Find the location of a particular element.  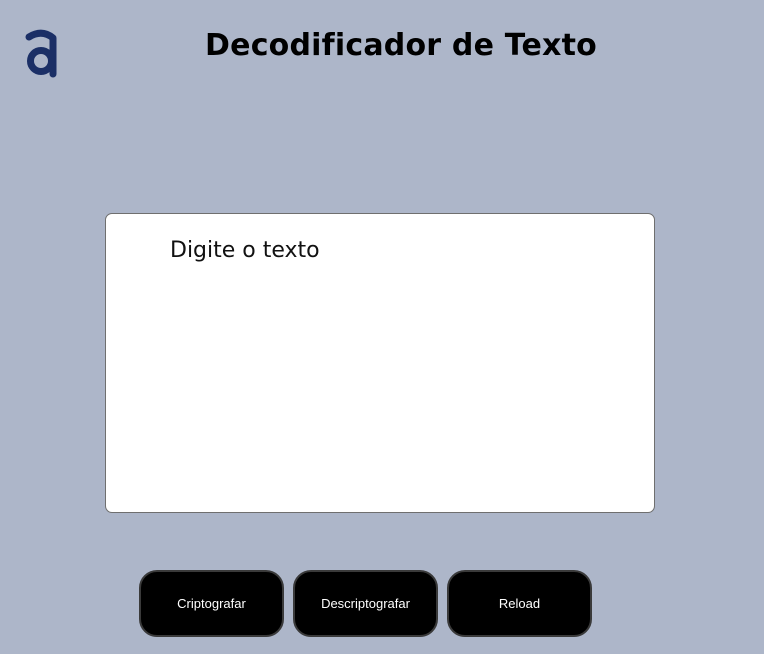

reload-button: Reload is located at coordinates (519, 603).